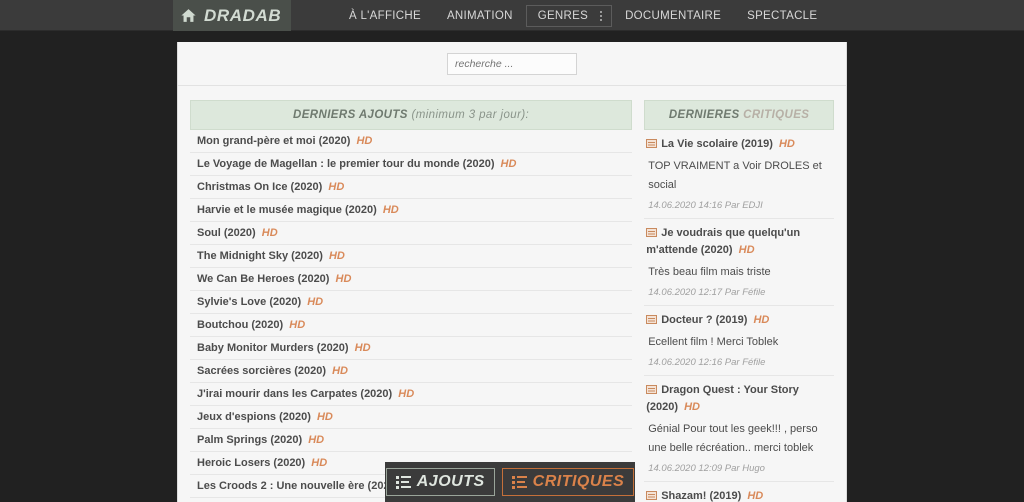  I want to click on ajouts-row: Soul (2020) HD, so click(411, 233).